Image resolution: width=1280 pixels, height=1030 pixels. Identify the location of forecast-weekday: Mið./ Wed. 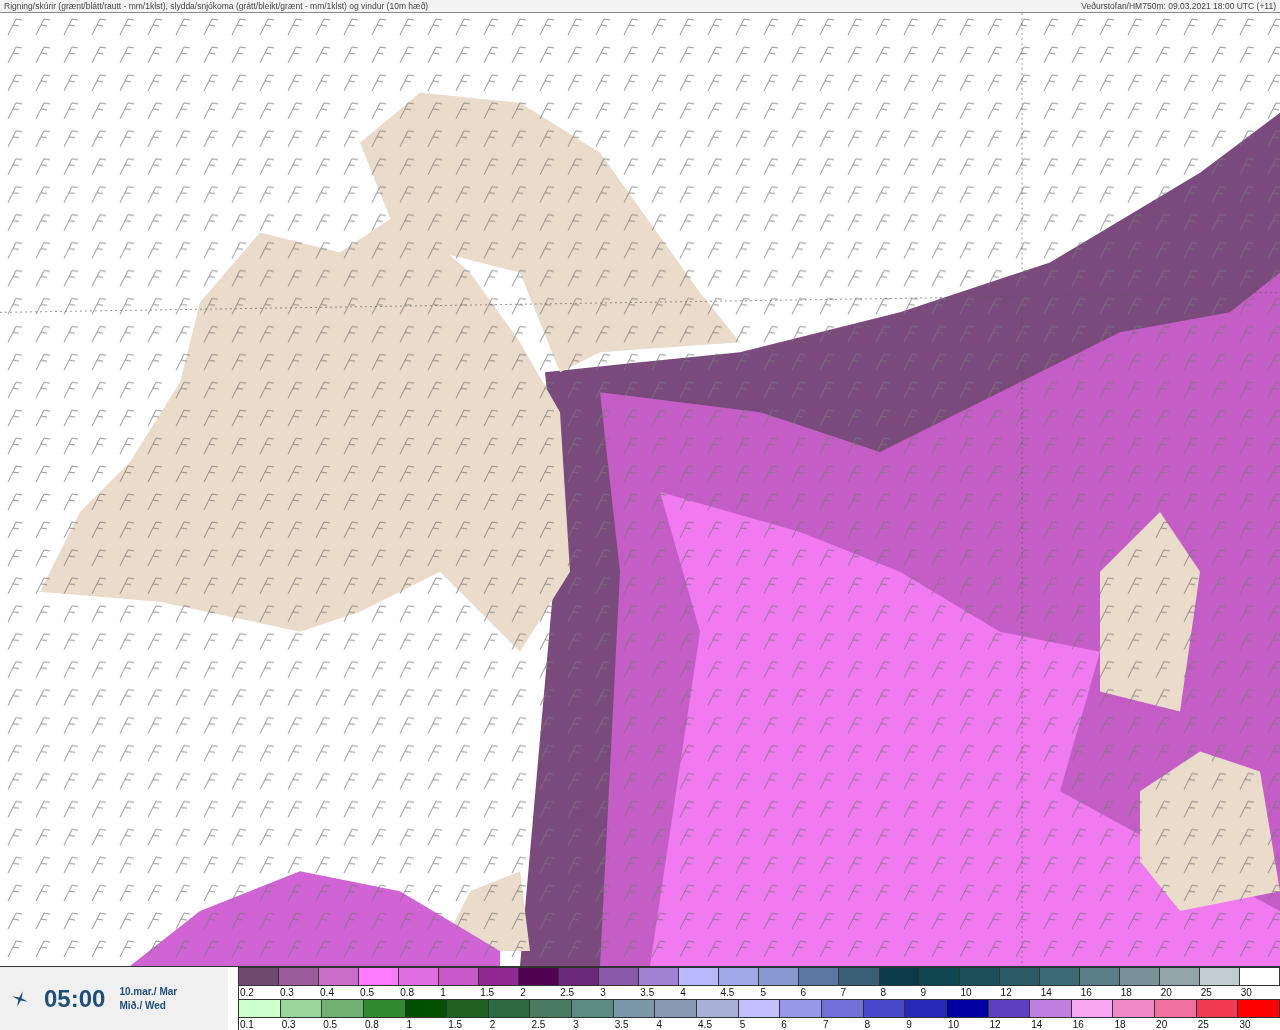
(143, 1005).